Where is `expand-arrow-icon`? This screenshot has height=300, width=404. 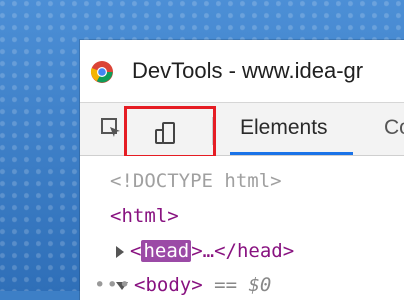 expand-arrow-icon is located at coordinates (120, 251).